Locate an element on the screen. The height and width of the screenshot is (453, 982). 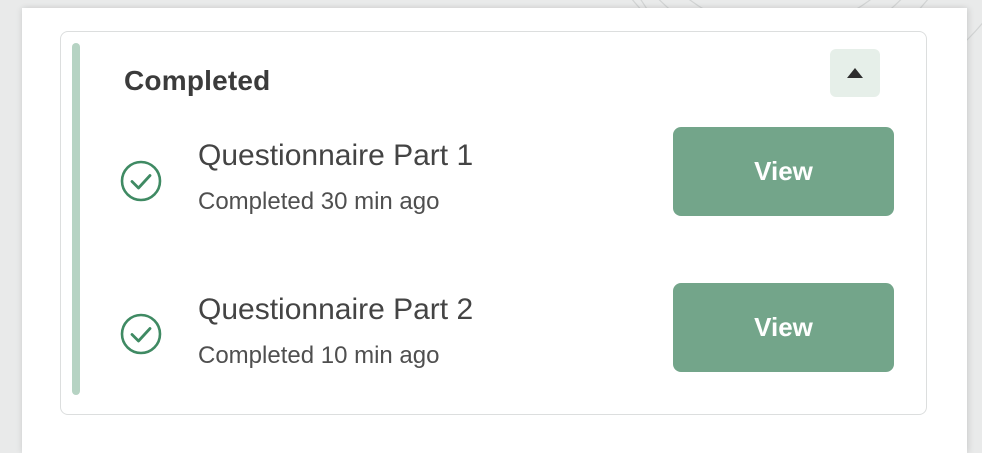
item-title: Questionnaire Part 2 is located at coordinates (336, 309).